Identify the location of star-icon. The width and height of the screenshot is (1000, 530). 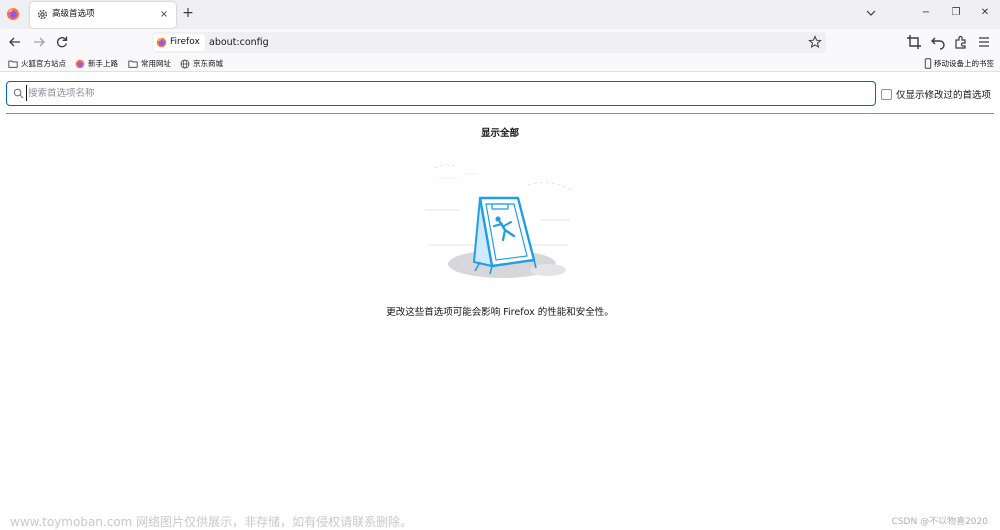
(815, 42).